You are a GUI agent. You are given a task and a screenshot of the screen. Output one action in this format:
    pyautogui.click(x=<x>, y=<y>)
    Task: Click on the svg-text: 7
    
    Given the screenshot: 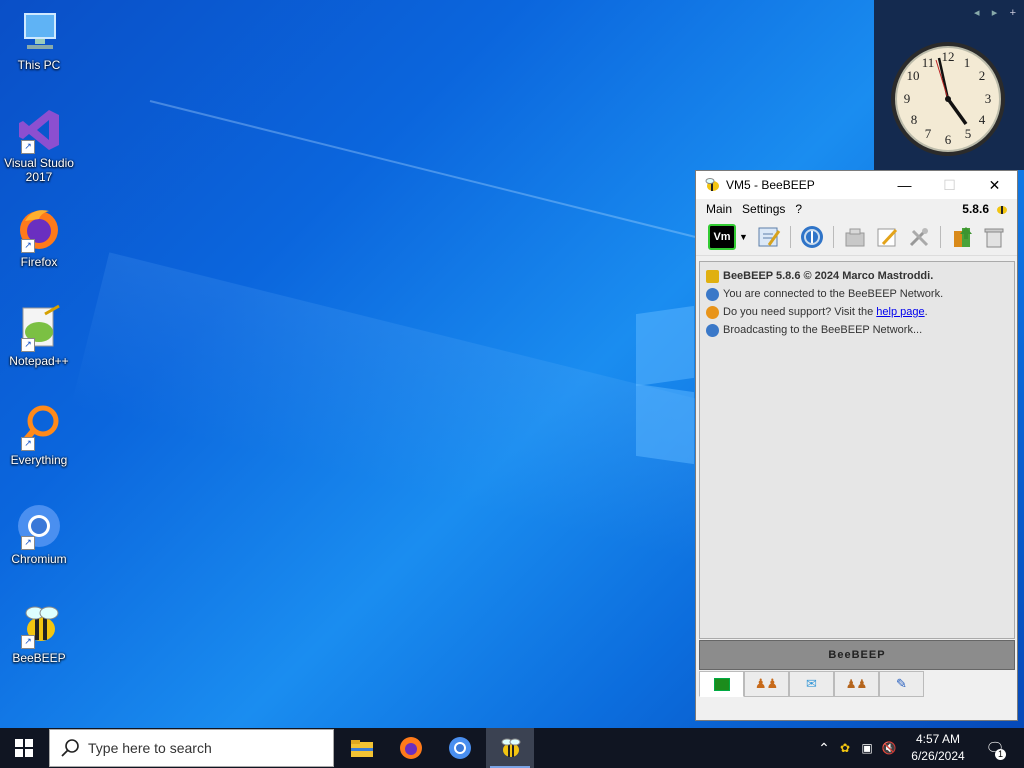 What is the action you would take?
    pyautogui.click(x=928, y=133)
    